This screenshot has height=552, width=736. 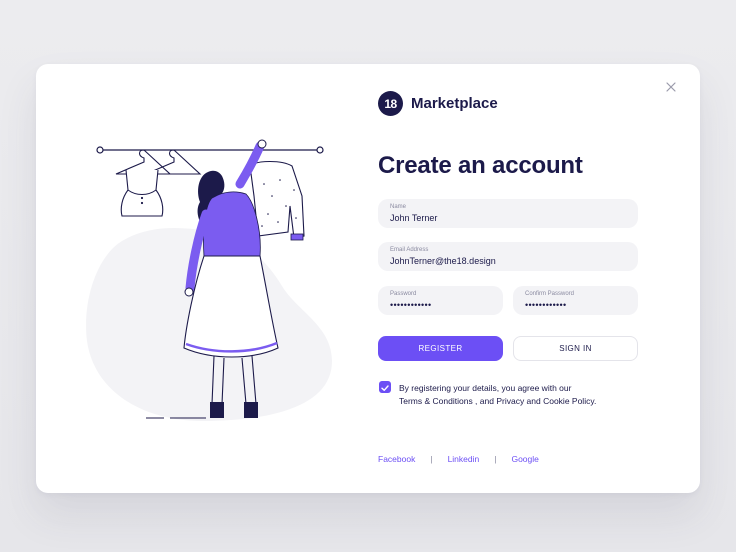 I want to click on name-label: Name, so click(x=398, y=207).